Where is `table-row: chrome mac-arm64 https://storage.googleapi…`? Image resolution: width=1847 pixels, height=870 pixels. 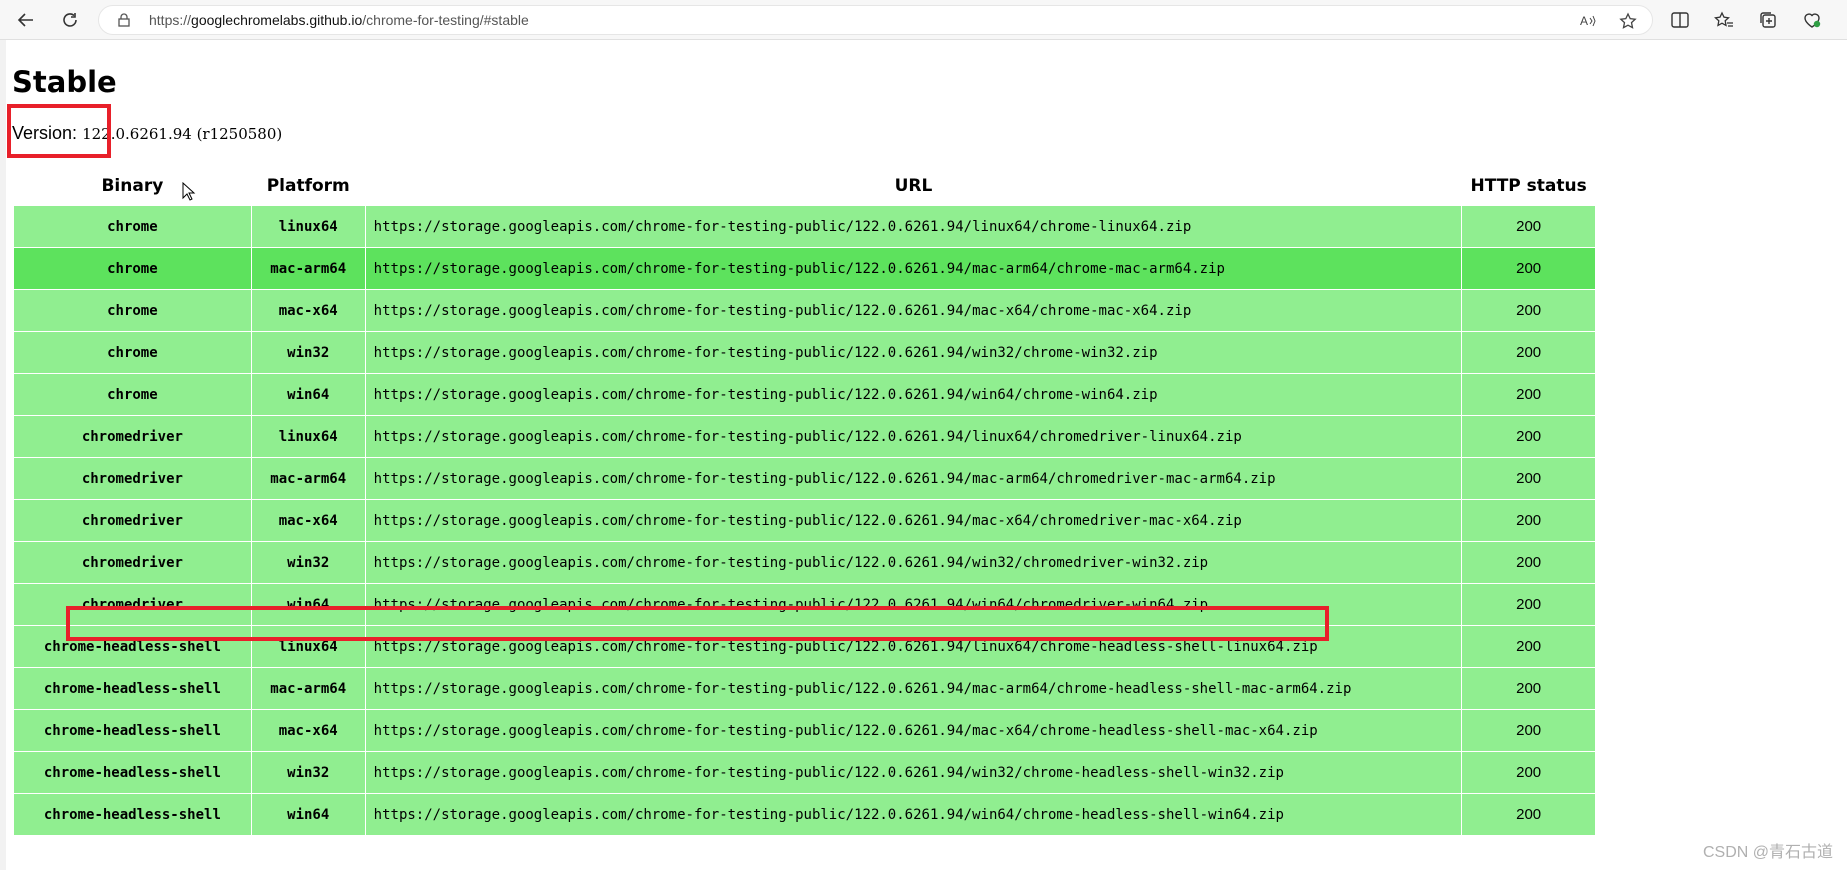
table-row: chrome mac-arm64 https://storage.googleapi… is located at coordinates (804, 268).